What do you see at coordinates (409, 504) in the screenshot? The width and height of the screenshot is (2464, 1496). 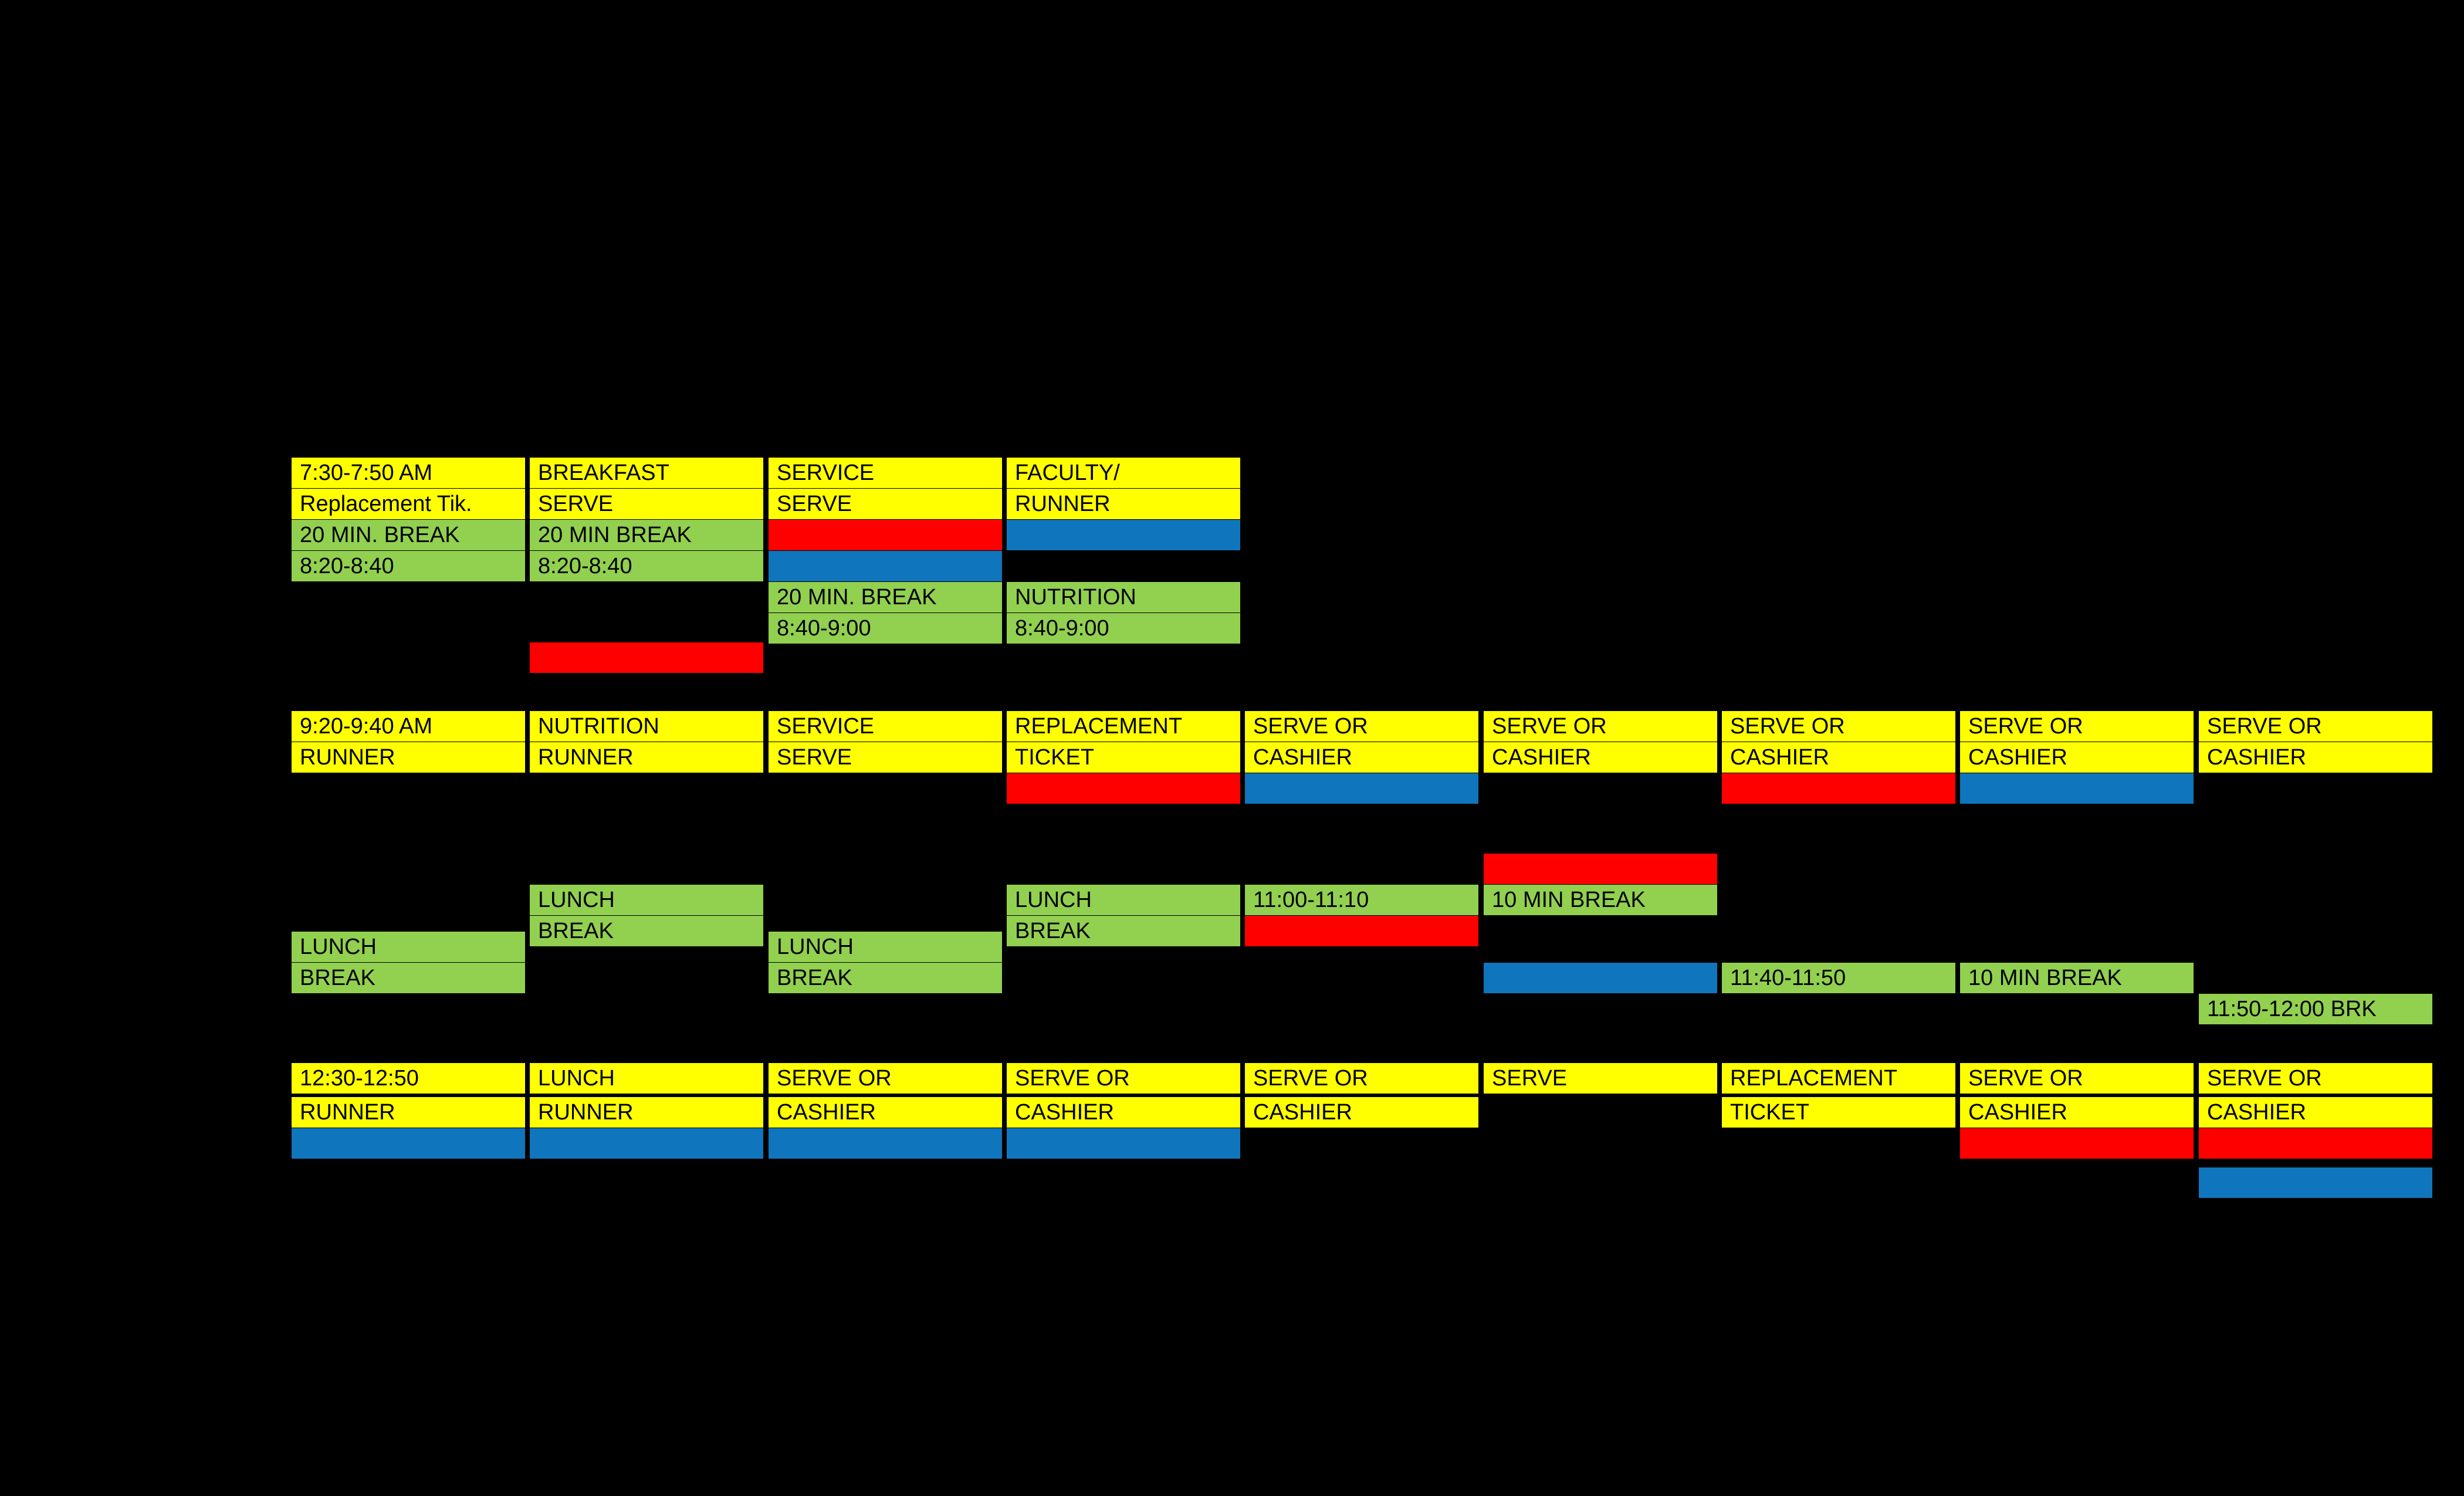 I see `schedule-cell-b1-c1-r2: Replacement Tik.` at bounding box center [409, 504].